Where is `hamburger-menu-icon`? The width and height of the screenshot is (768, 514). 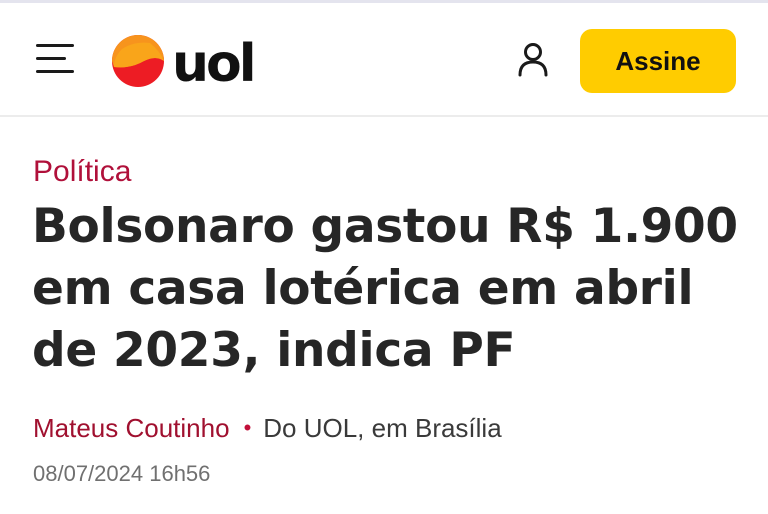 hamburger-menu-icon is located at coordinates (55, 45).